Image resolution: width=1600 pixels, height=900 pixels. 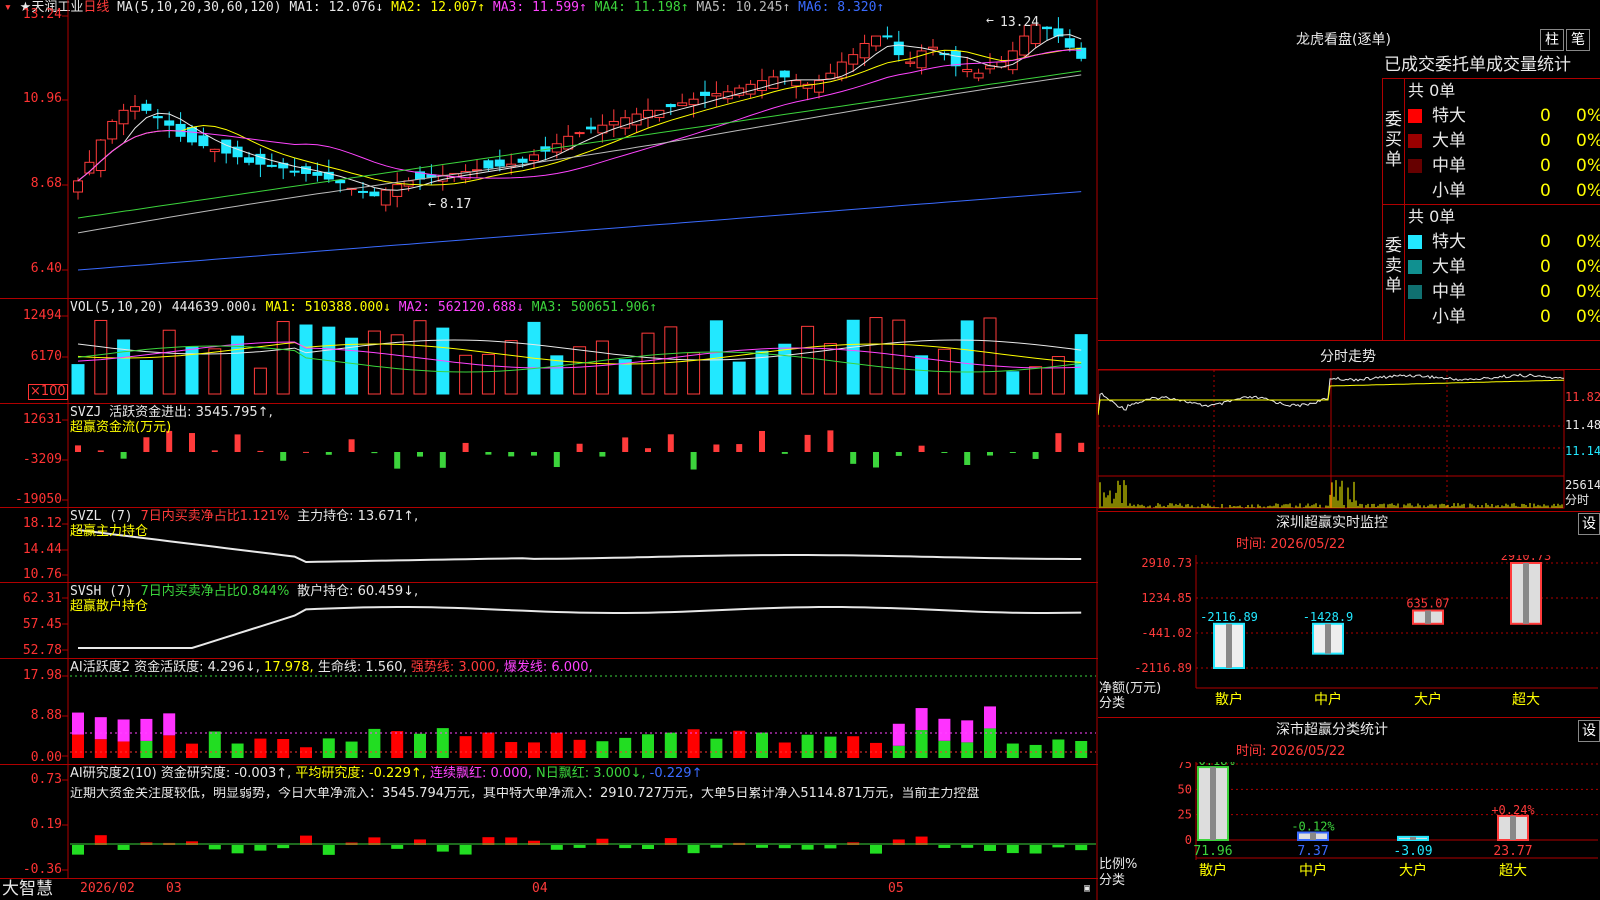 I want to click on sz-stats-category: 大户, so click(x=1413, y=870).